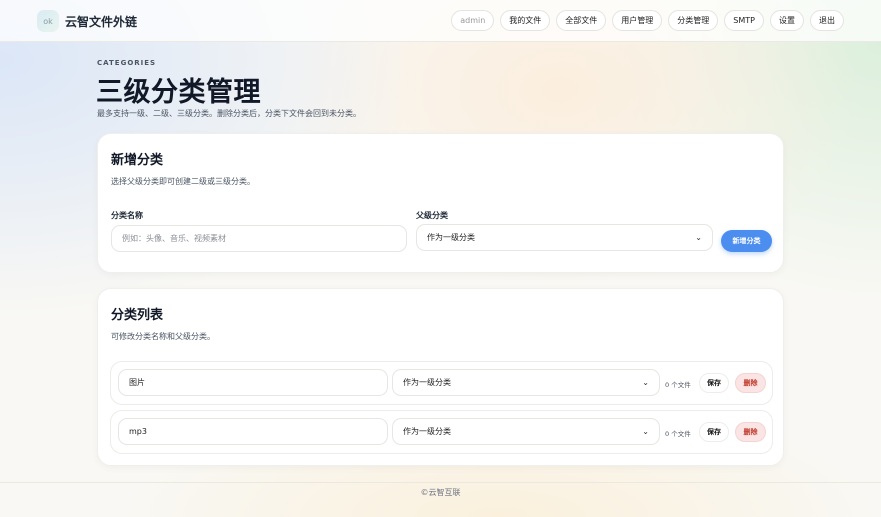 The image size is (881, 517). I want to click on page-description: 最多支持一级、二级、三级分类。删除分类后，分类下文件会回到未分类。, so click(229, 113).